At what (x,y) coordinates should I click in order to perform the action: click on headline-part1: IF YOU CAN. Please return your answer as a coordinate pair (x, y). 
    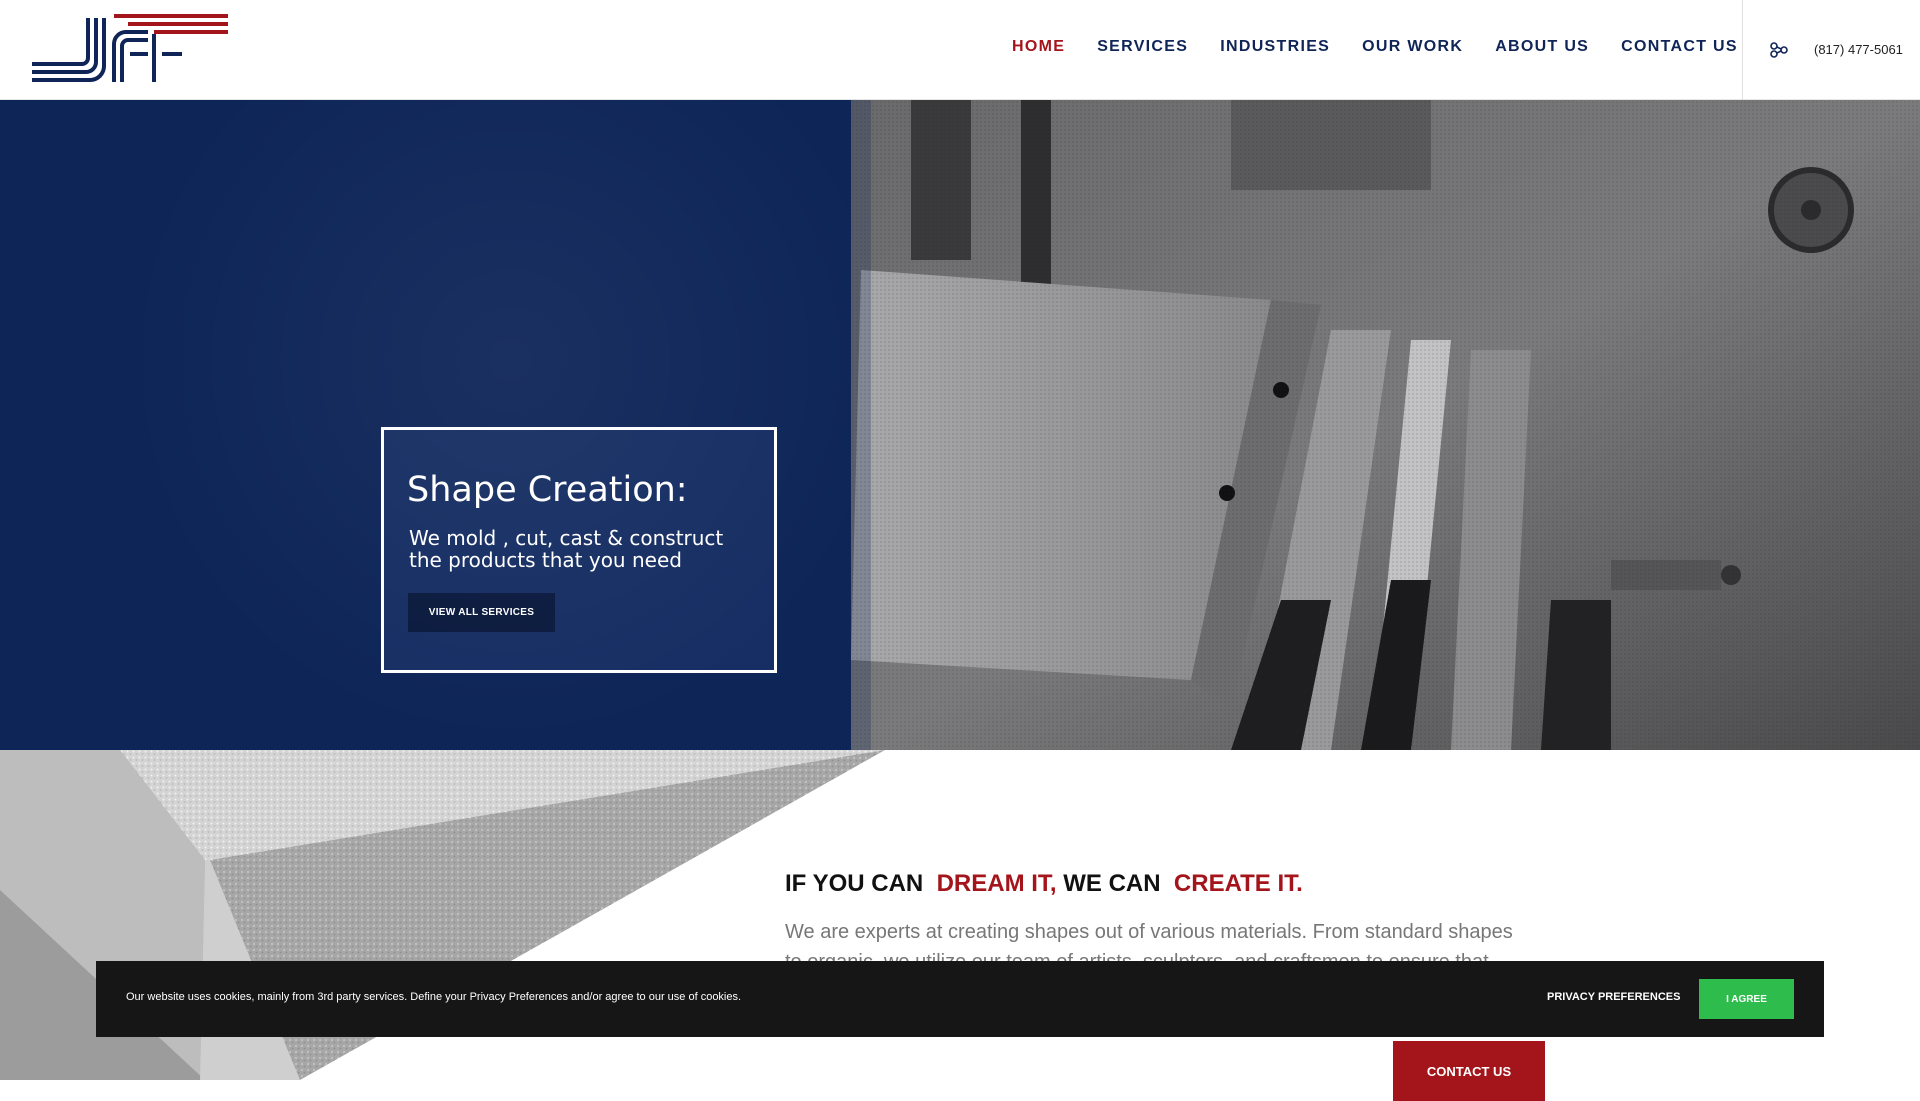
    Looking at the image, I should click on (854, 883).